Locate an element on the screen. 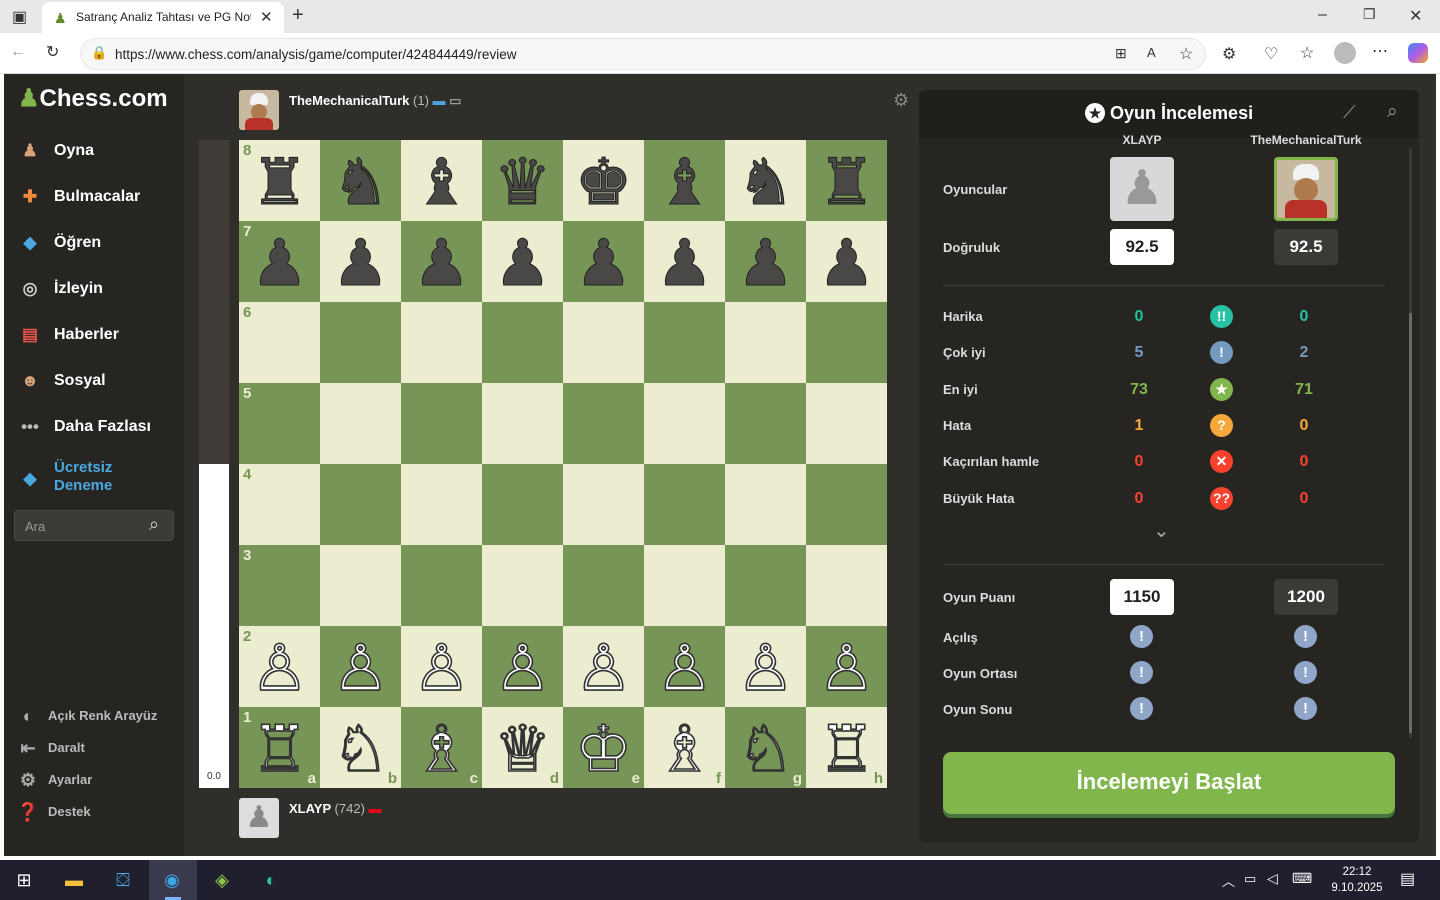 The width and height of the screenshot is (1440, 900). sidebar-item-puzzles: ✚ Bulmacalar is located at coordinates (94, 197).